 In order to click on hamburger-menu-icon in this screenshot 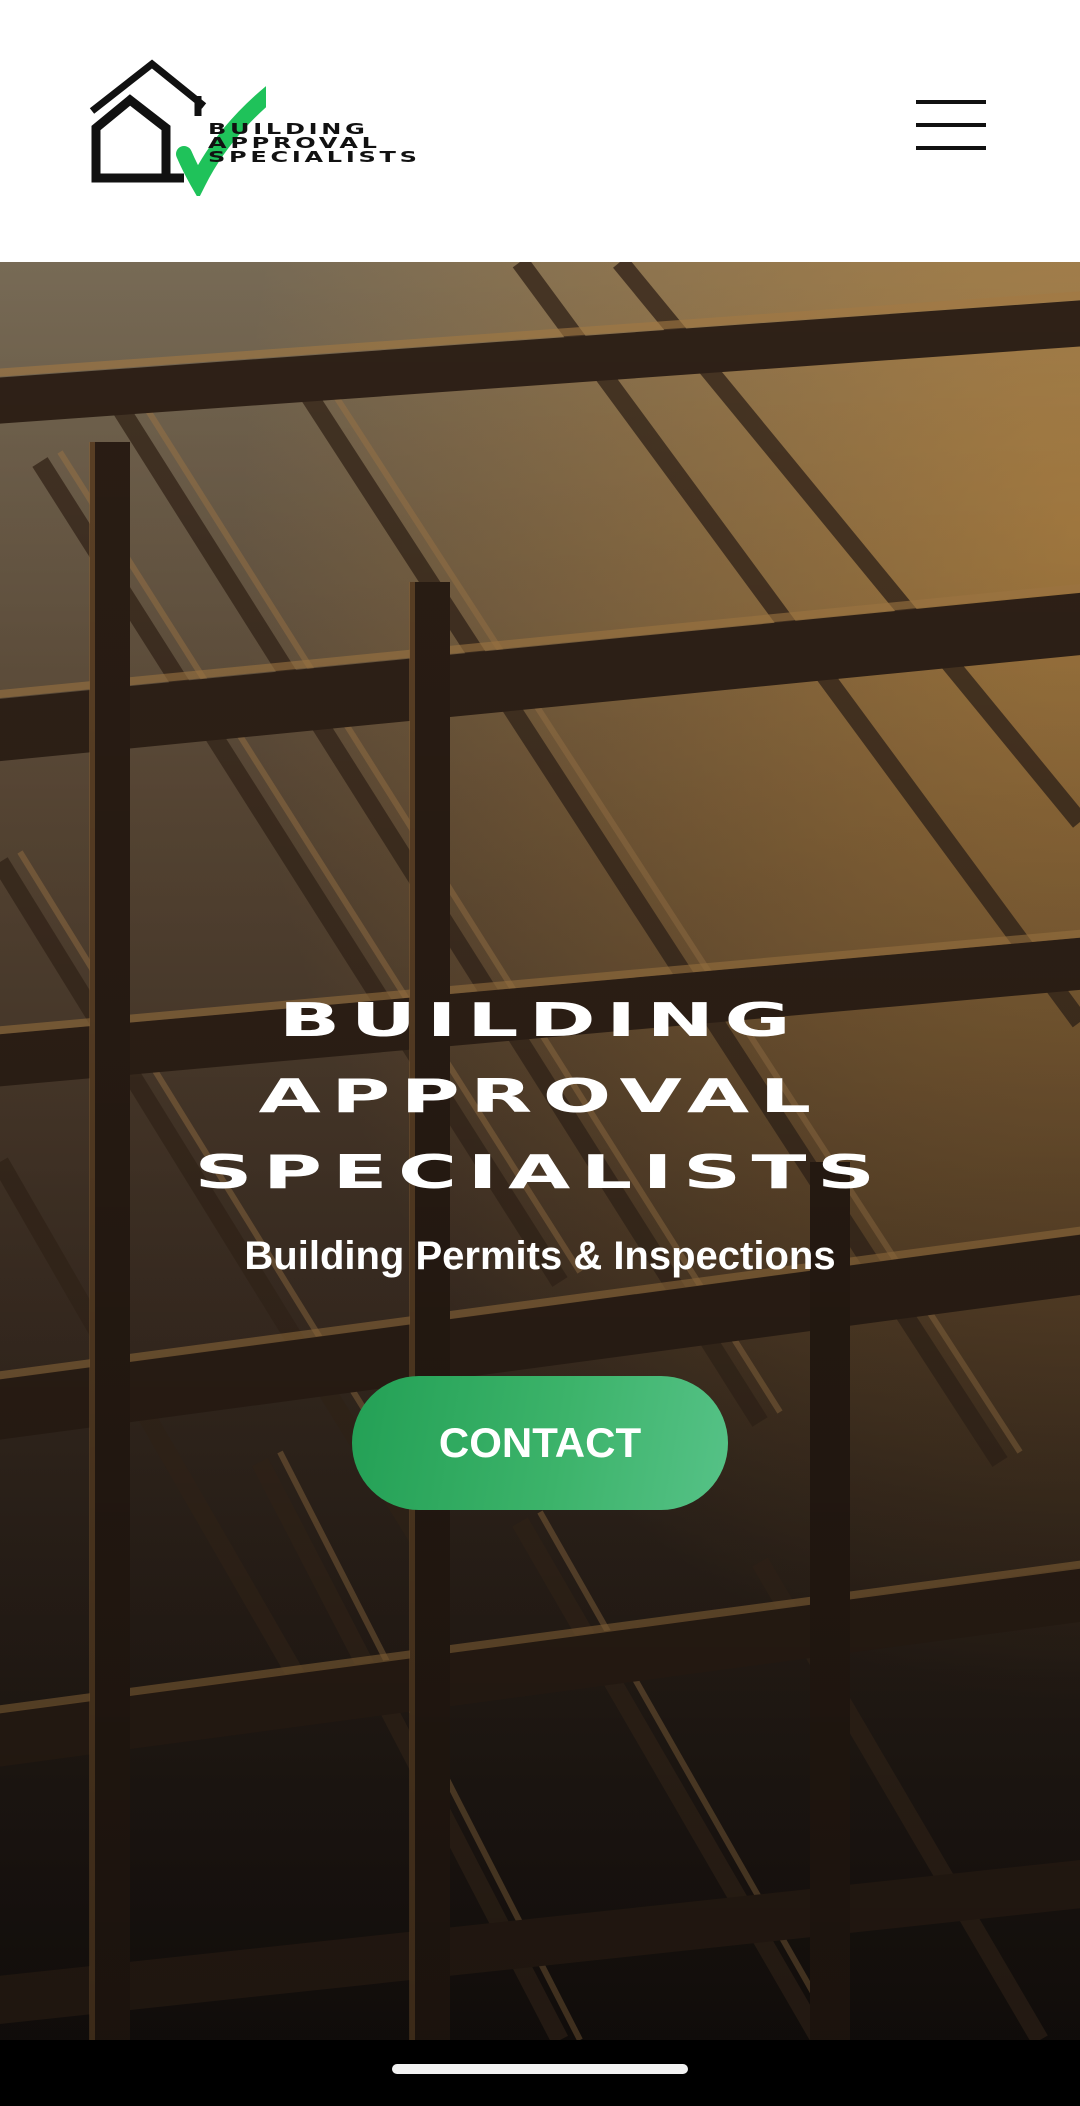, I will do `click(952, 125)`.